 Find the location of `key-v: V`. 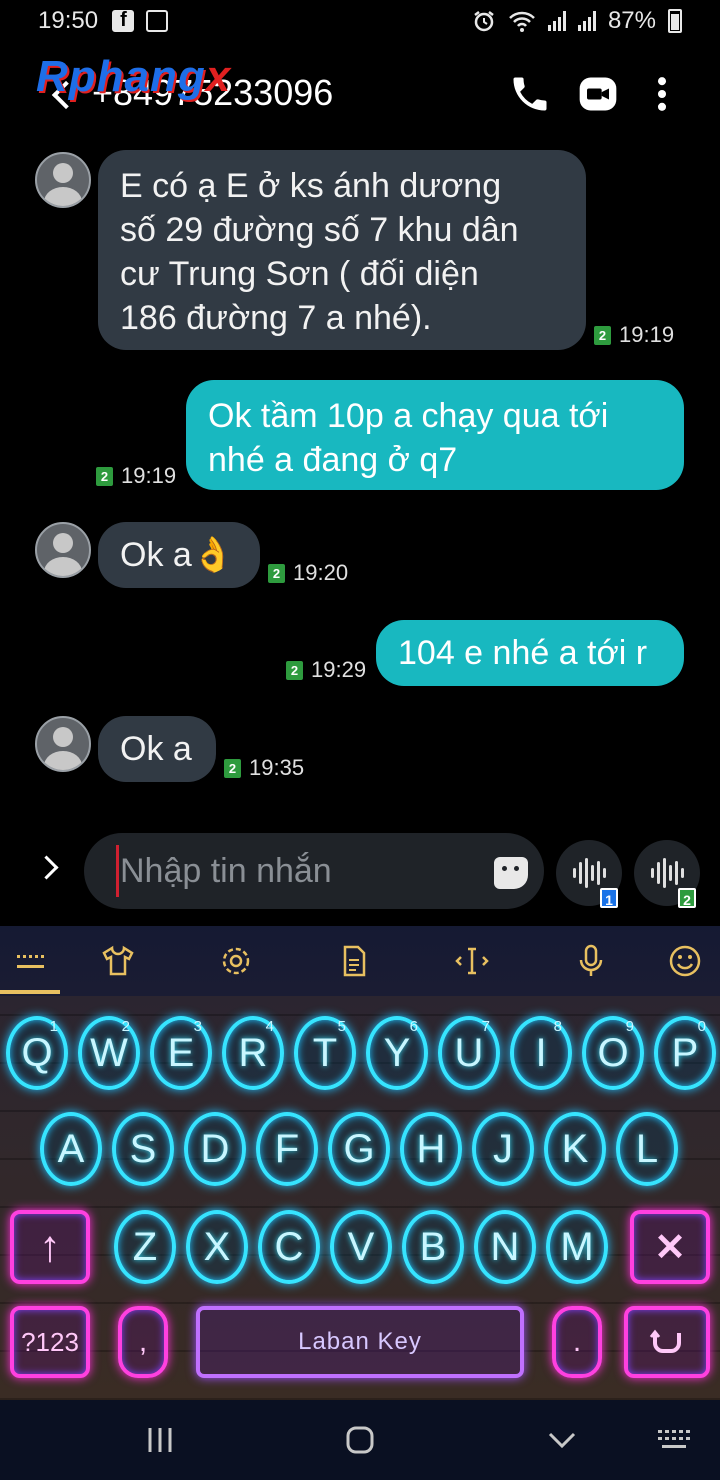

key-v: V is located at coordinates (361, 1247).